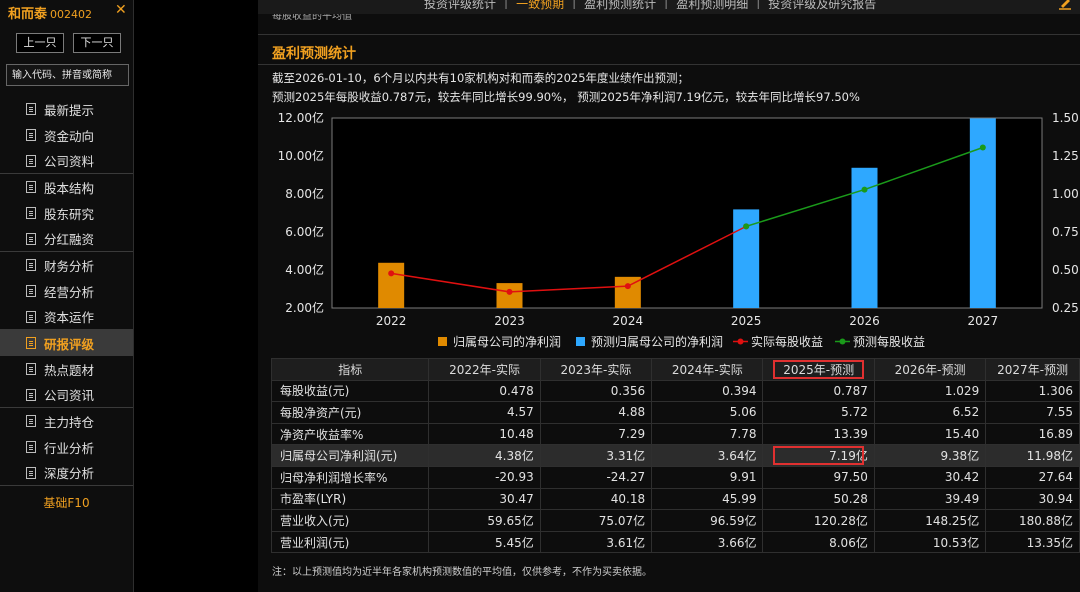  Describe the element at coordinates (484, 455) in the screenshot. I see `table-cell: 4.38亿` at that location.